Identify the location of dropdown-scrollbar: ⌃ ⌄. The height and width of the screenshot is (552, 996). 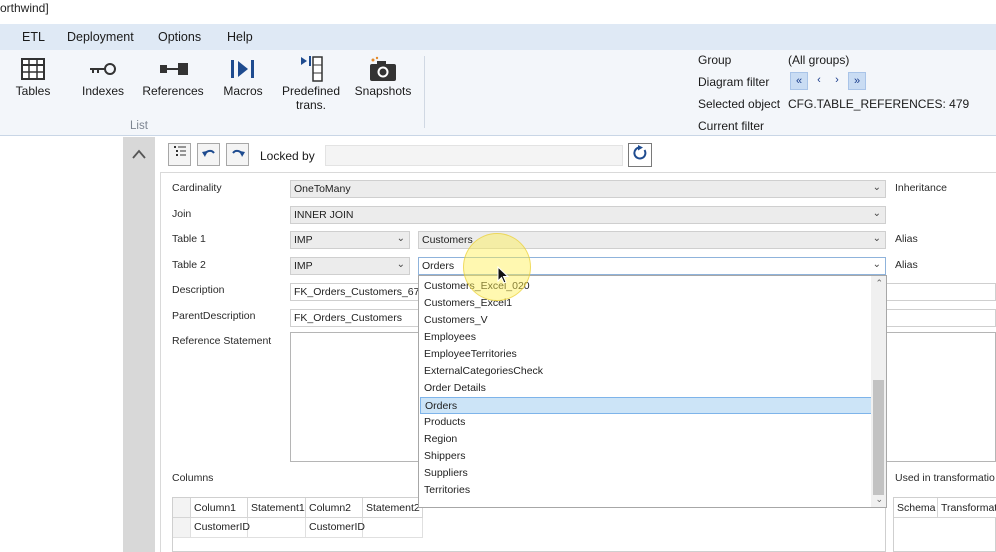
(878, 391).